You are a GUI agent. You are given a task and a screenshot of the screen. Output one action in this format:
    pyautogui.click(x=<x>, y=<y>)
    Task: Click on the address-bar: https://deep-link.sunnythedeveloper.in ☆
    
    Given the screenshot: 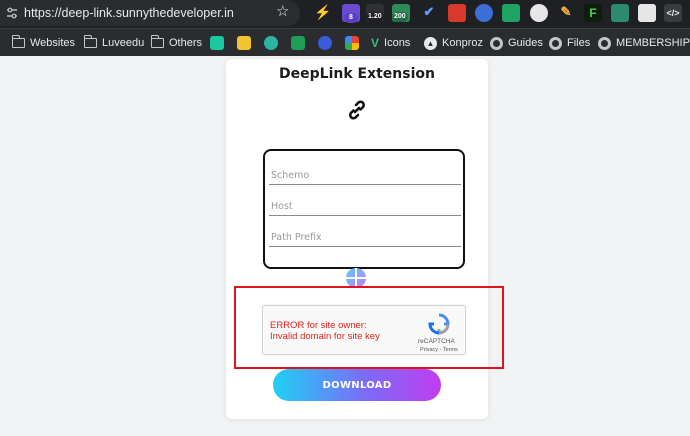 What is the action you would take?
    pyautogui.click(x=150, y=13)
    